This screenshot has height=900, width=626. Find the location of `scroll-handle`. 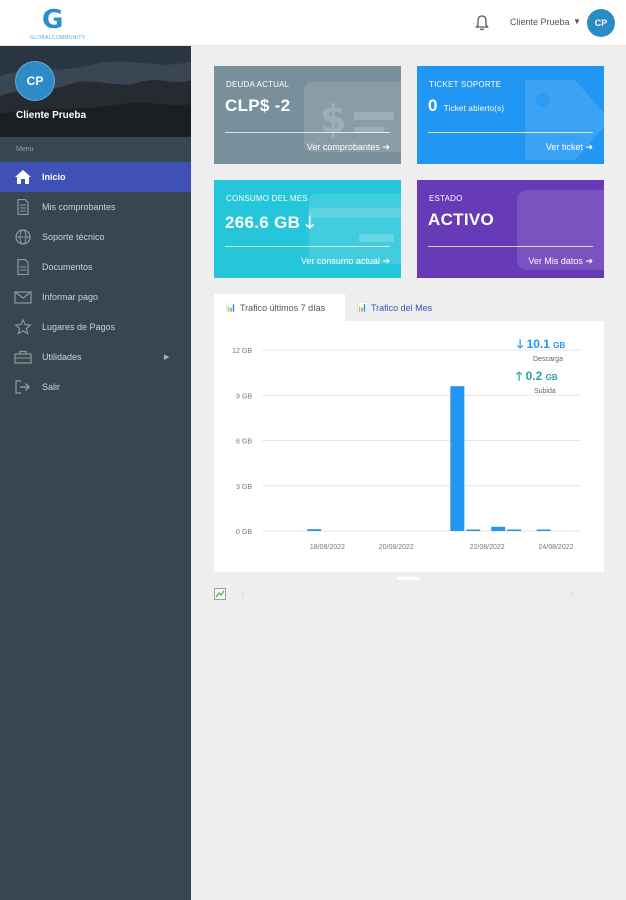

scroll-handle is located at coordinates (409, 578).